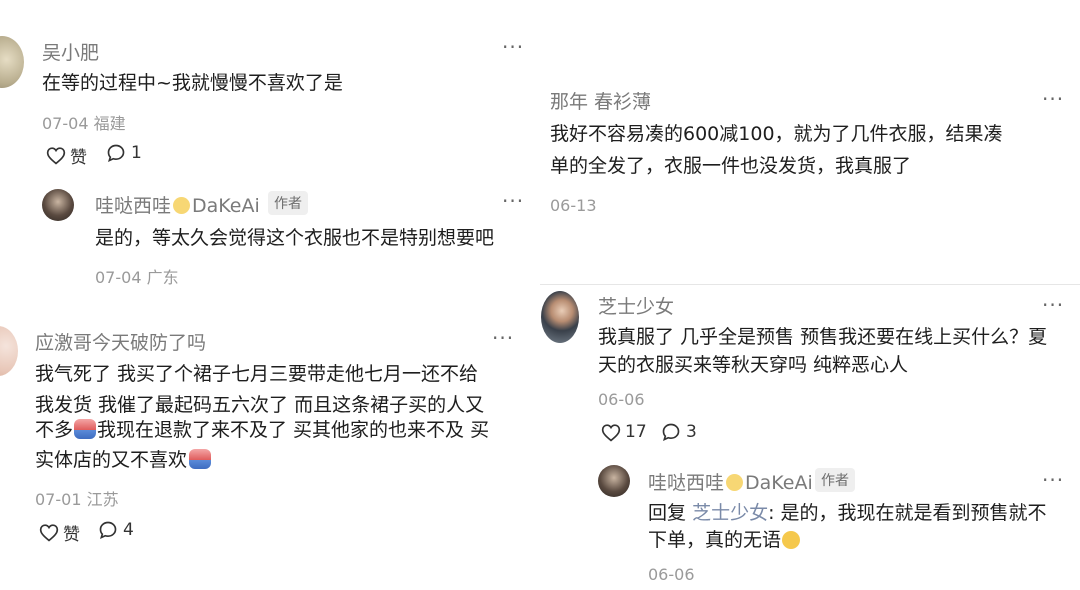 The image size is (1080, 590). What do you see at coordinates (691, 432) in the screenshot?
I see `reply-count: 3` at bounding box center [691, 432].